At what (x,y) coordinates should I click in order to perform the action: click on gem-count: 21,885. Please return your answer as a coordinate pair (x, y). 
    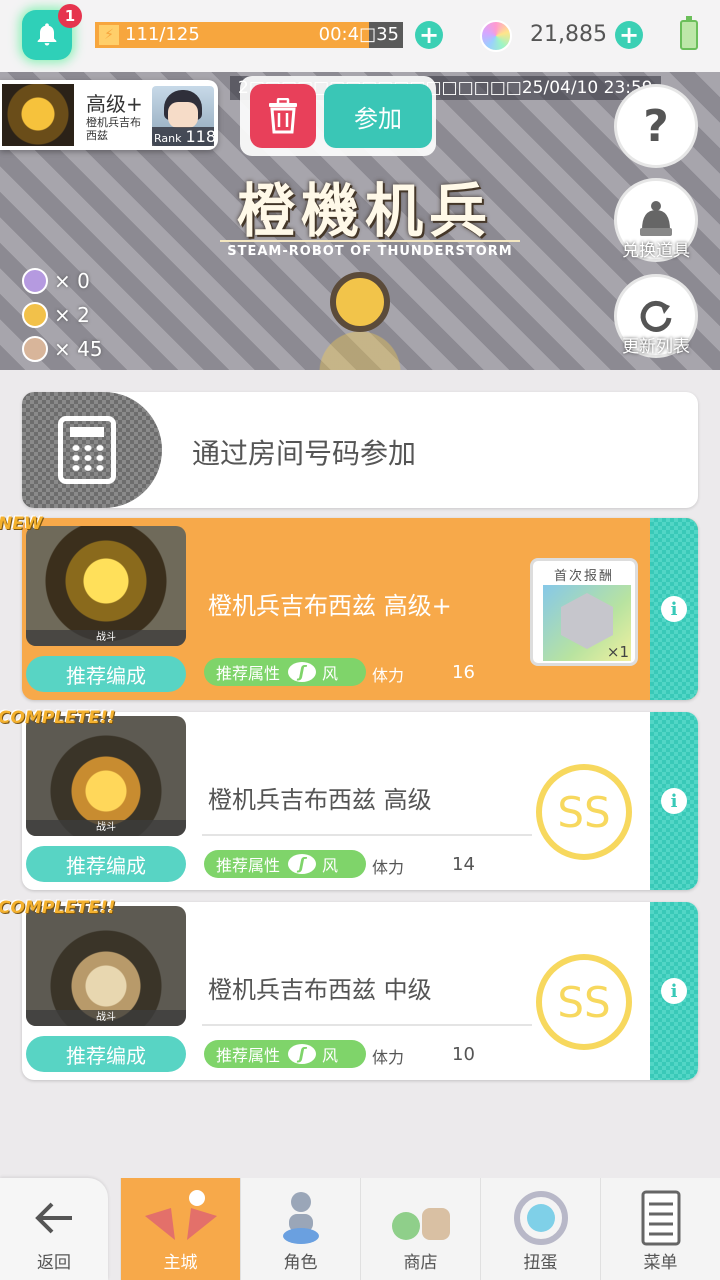
    Looking at the image, I should click on (568, 34).